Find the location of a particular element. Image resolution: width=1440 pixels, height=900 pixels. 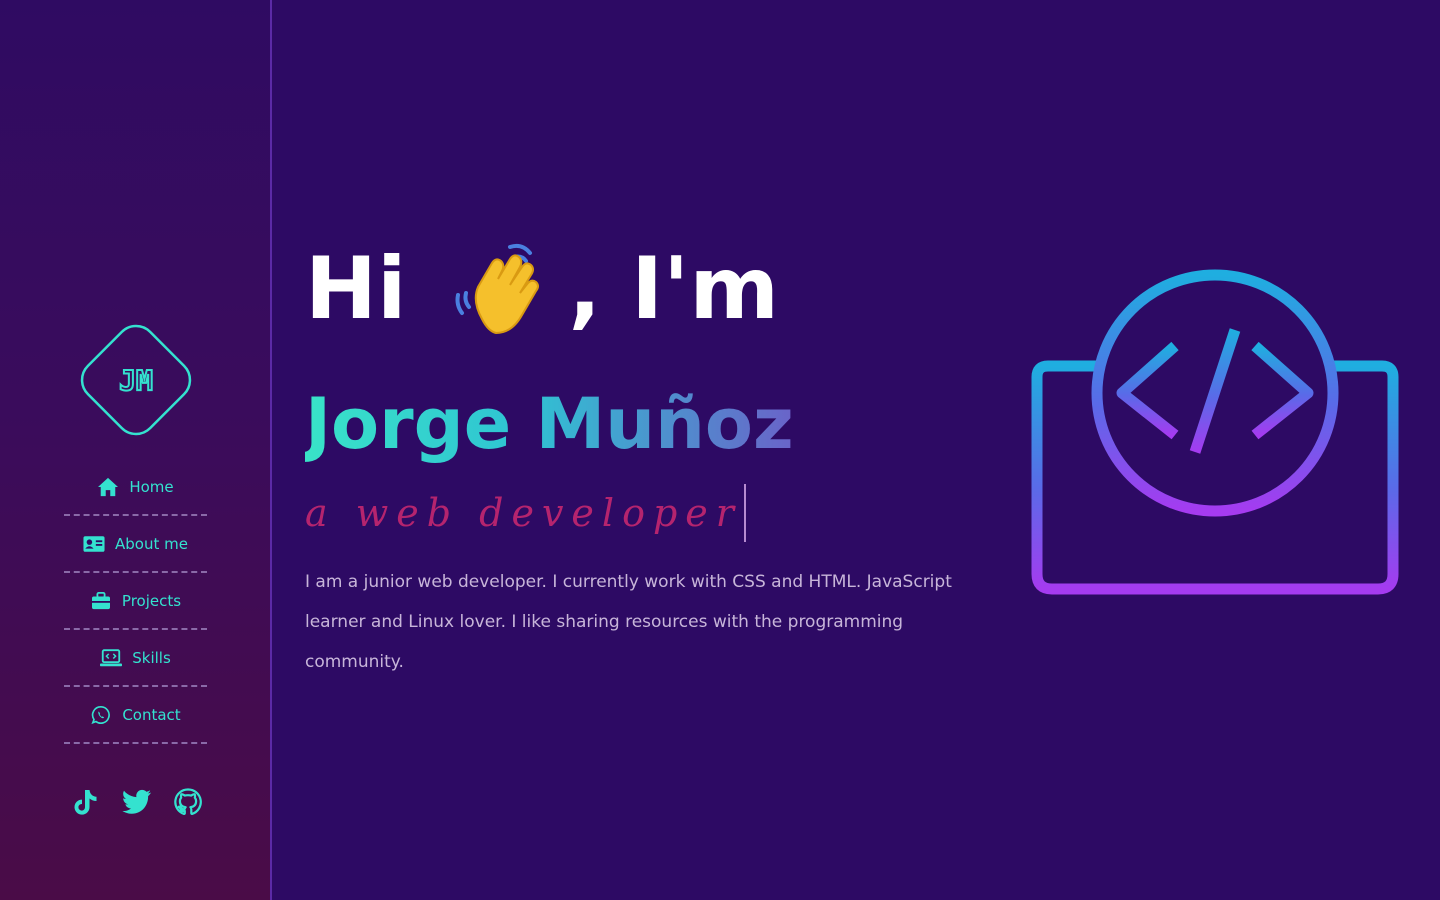

role-text: a web developer is located at coordinates (523, 513).